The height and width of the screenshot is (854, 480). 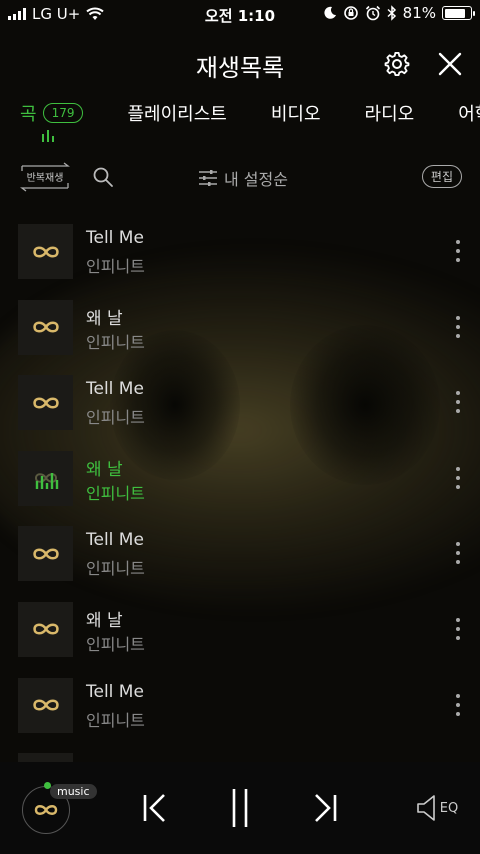 What do you see at coordinates (250, 113) in the screenshot?
I see `category-tabs: 곡 179 플레이리스트 비디오 라디오 어학` at bounding box center [250, 113].